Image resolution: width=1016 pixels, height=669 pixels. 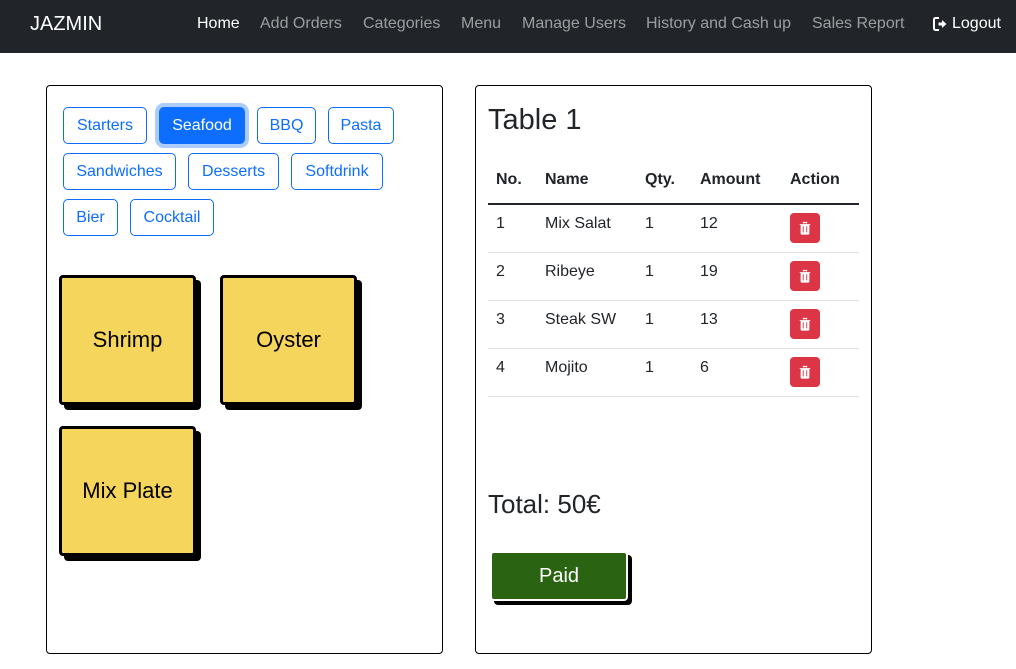 I want to click on brand-logo: JAZMIN, so click(x=66, y=24).